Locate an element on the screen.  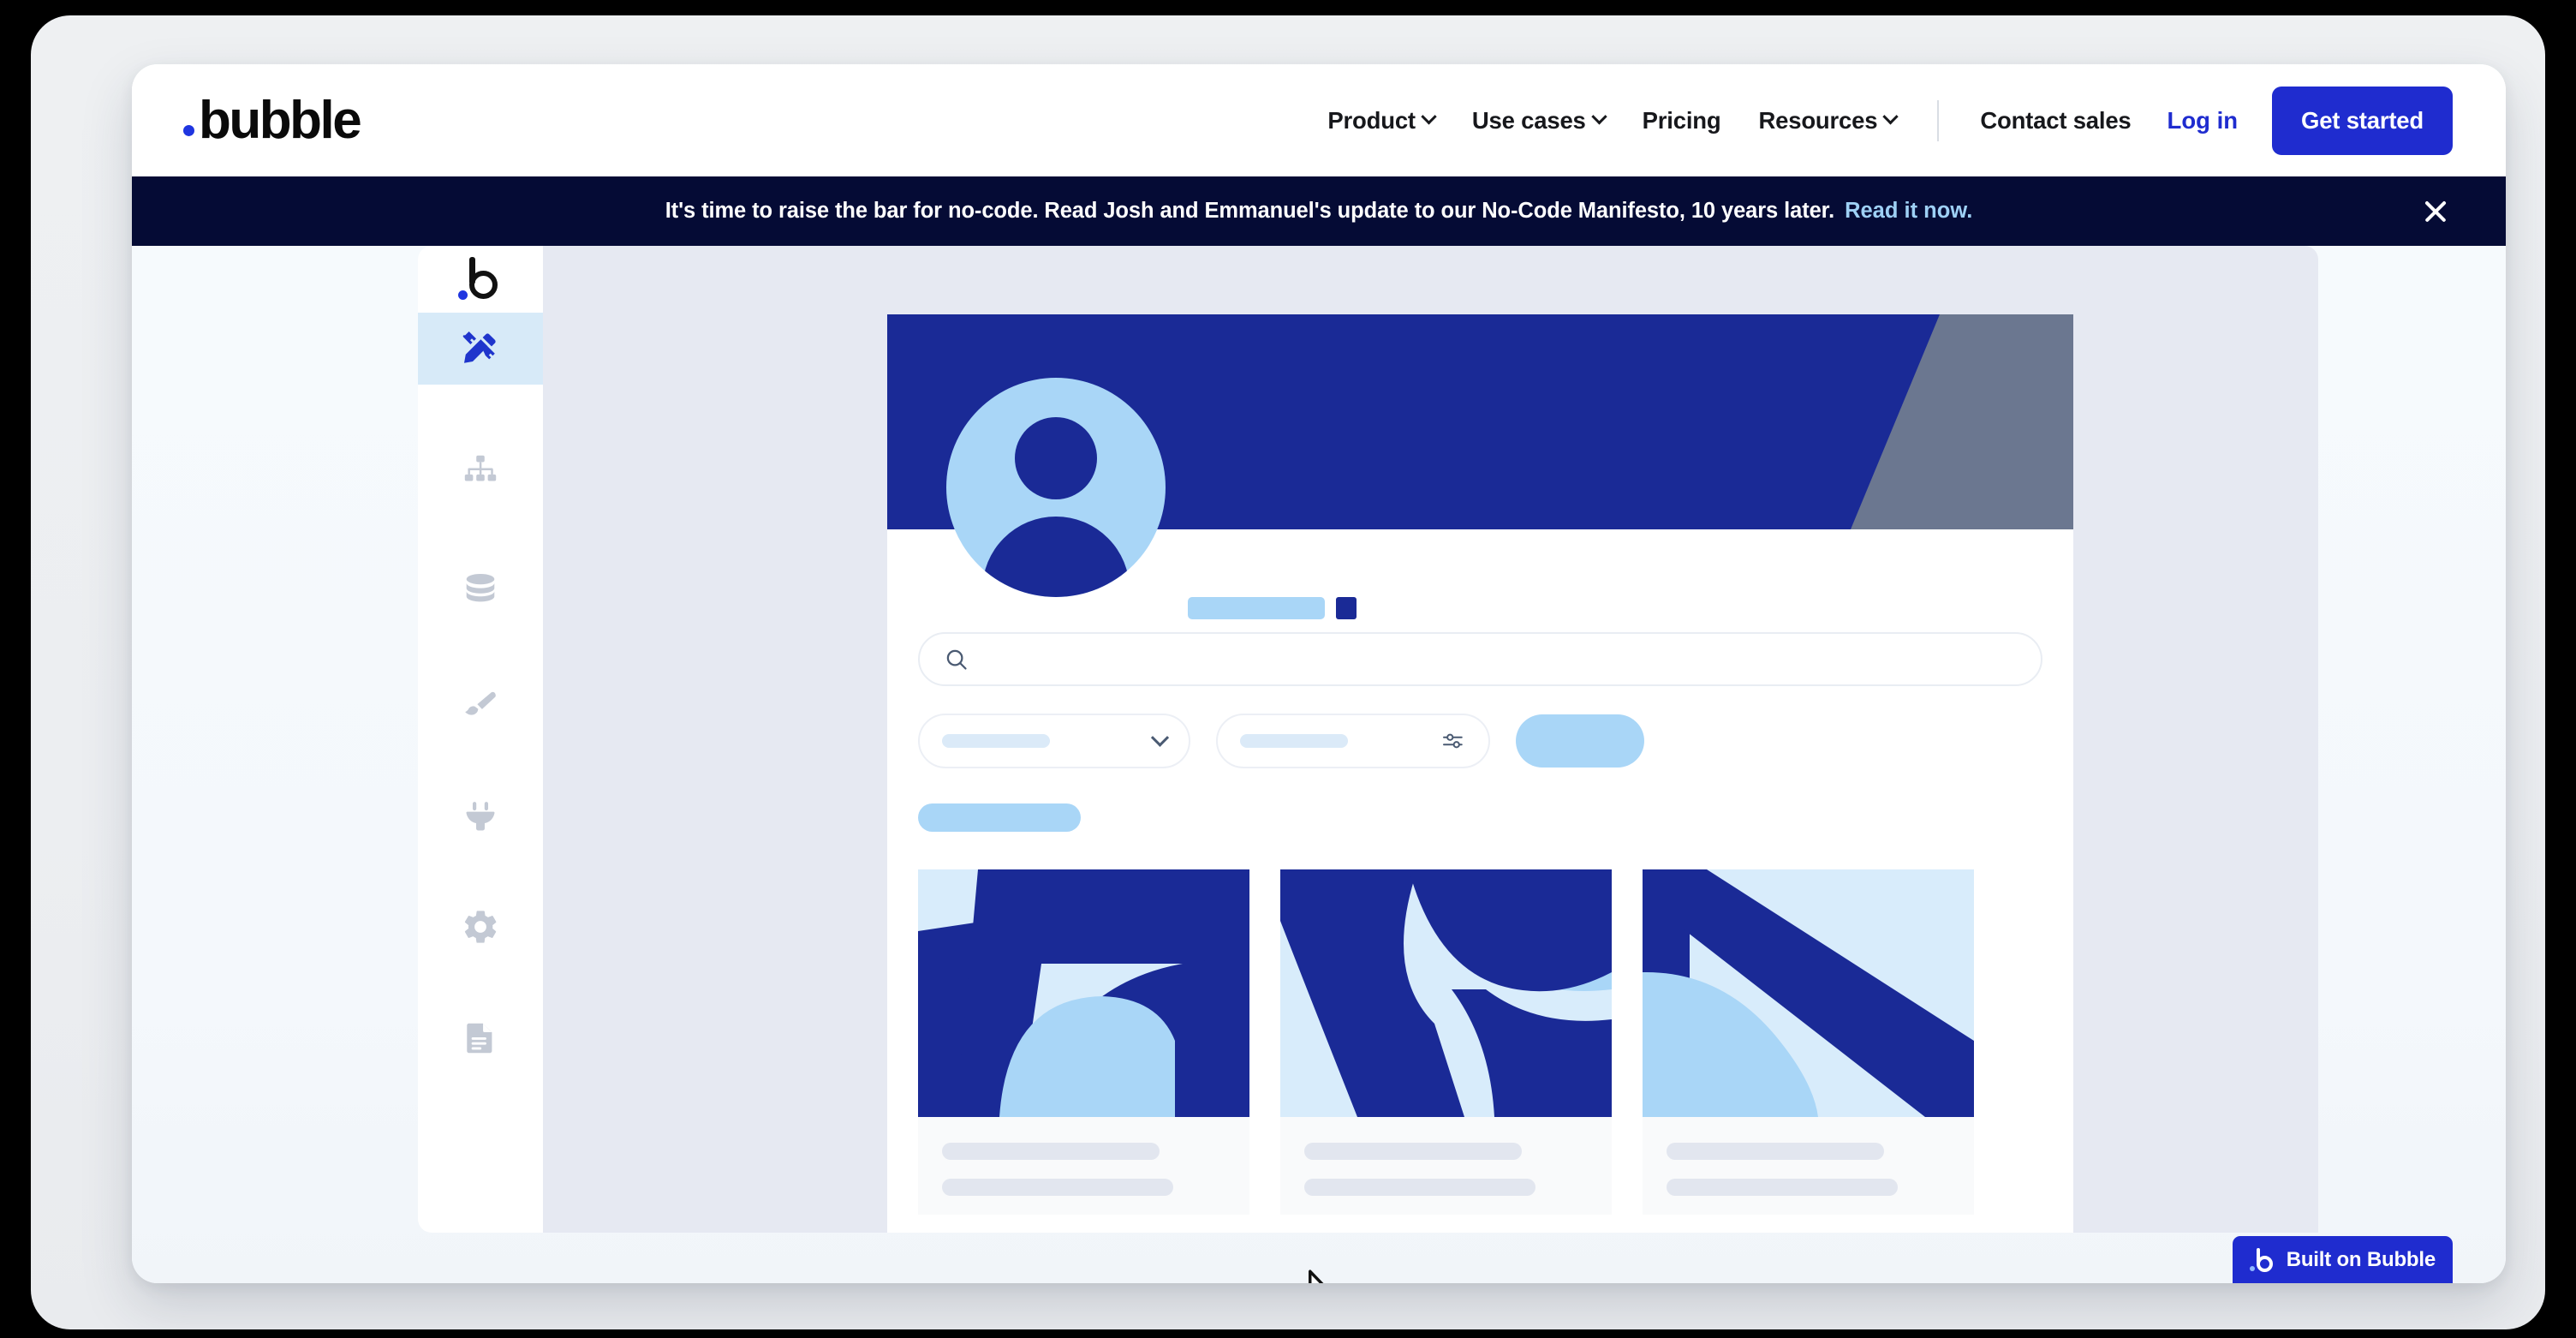
filter-dropdown is located at coordinates (1054, 741).